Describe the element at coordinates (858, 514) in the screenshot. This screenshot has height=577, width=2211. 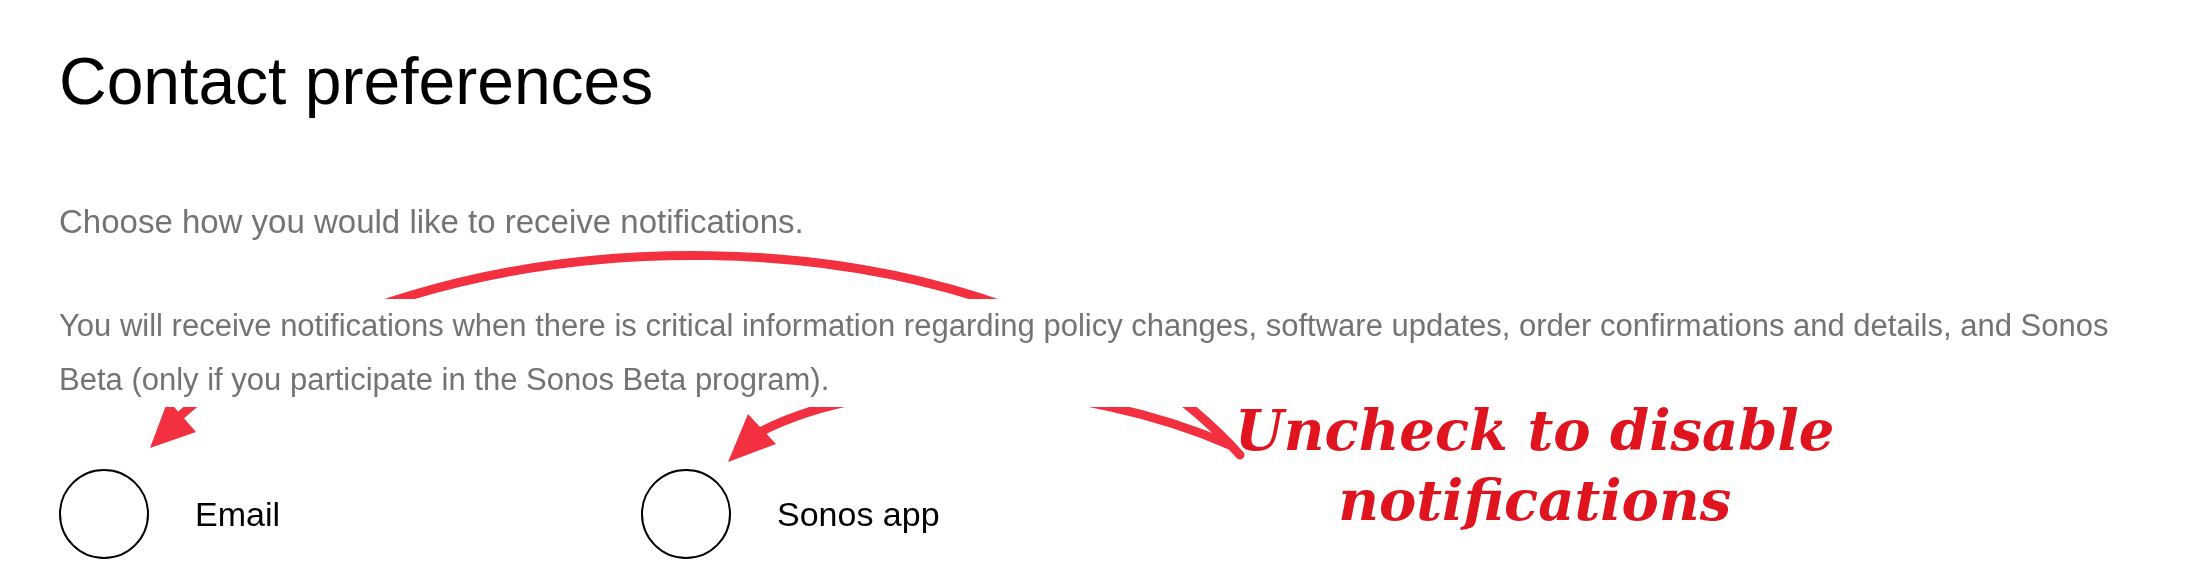
I see `option-label: Sonos app` at that location.